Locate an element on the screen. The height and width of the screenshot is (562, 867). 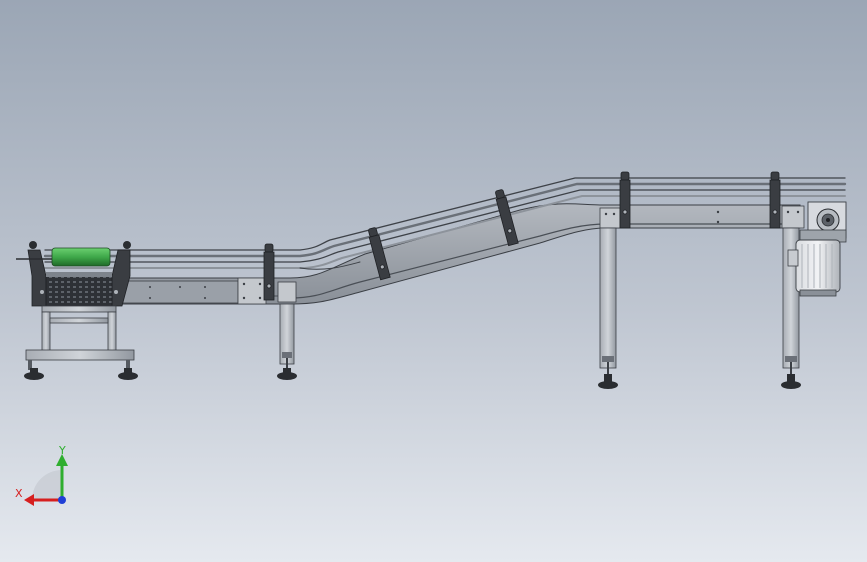
conveyor-frame is located at coordinates (459, 254).